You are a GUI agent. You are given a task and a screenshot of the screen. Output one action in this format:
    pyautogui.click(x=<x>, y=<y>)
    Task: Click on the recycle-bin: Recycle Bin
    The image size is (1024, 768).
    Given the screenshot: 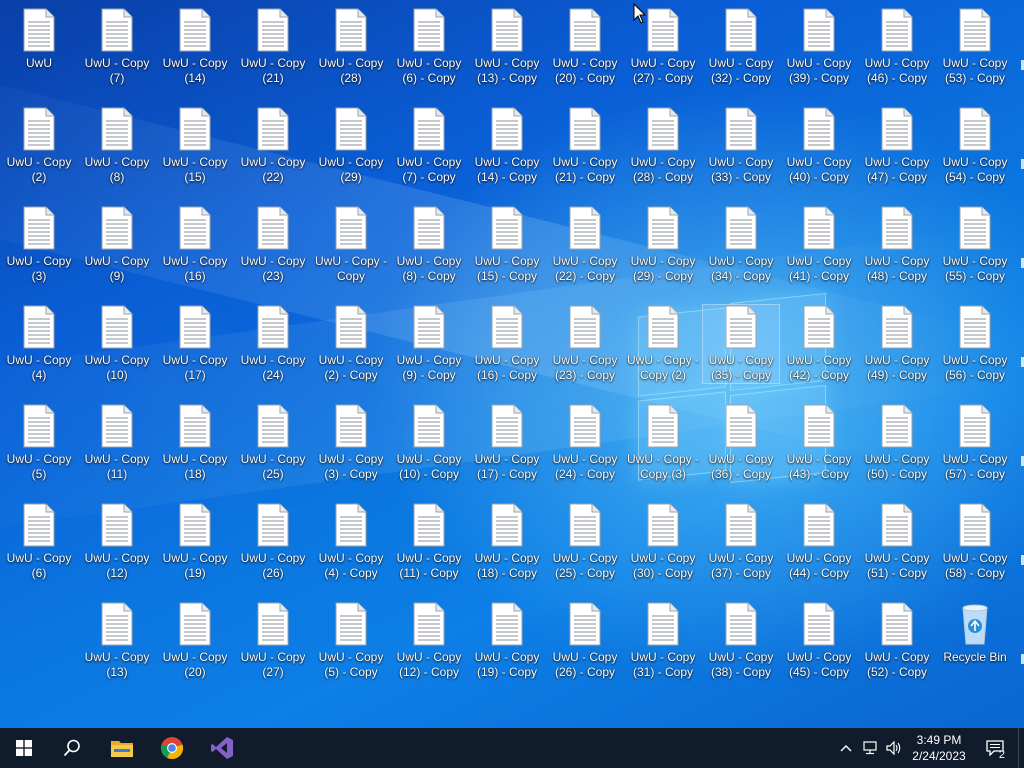 What is the action you would take?
    pyautogui.click(x=975, y=633)
    